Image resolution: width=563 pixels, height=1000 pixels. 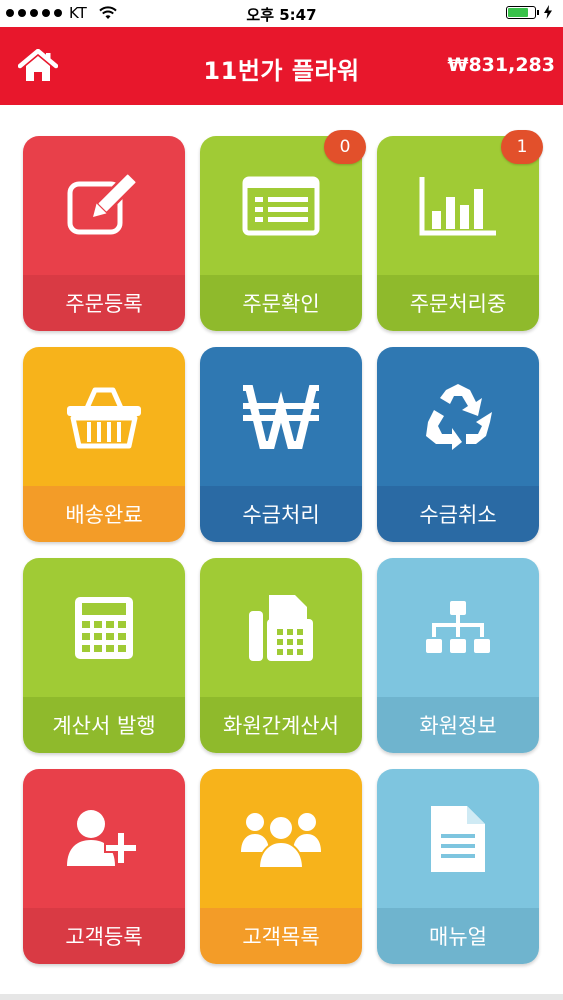 What do you see at coordinates (104, 839) in the screenshot?
I see `add-user-icon` at bounding box center [104, 839].